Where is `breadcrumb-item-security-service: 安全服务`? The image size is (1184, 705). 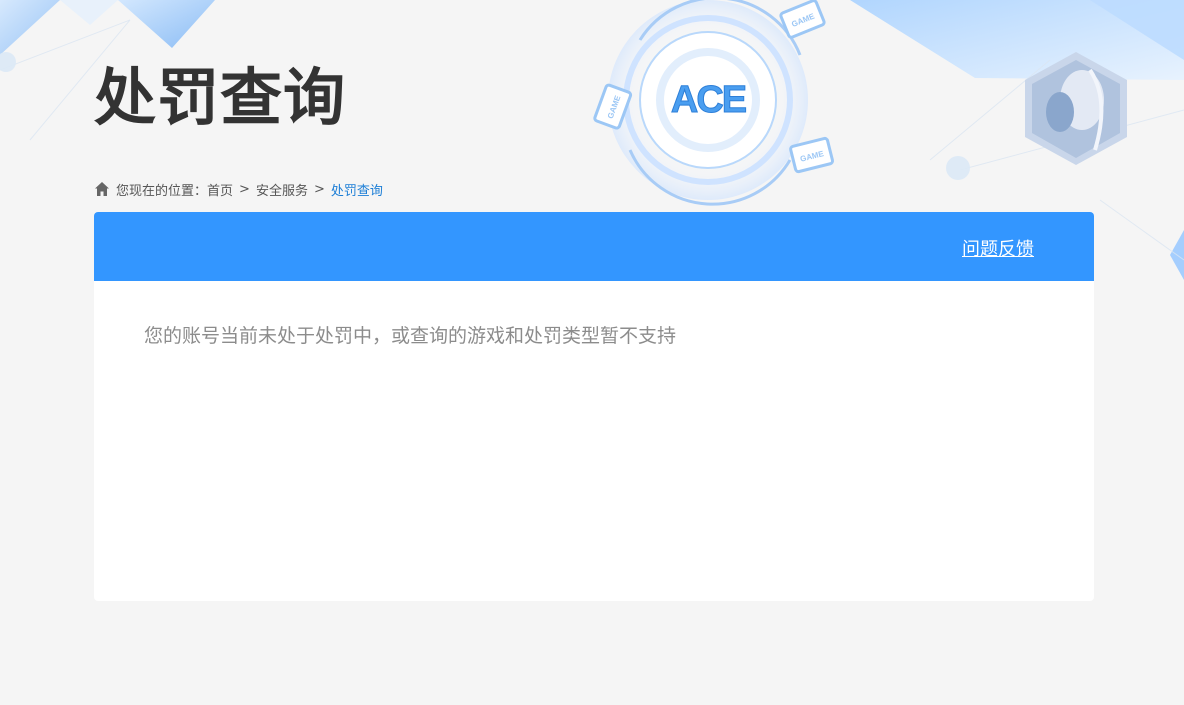
breadcrumb-item-security-service: 安全服务 is located at coordinates (282, 189).